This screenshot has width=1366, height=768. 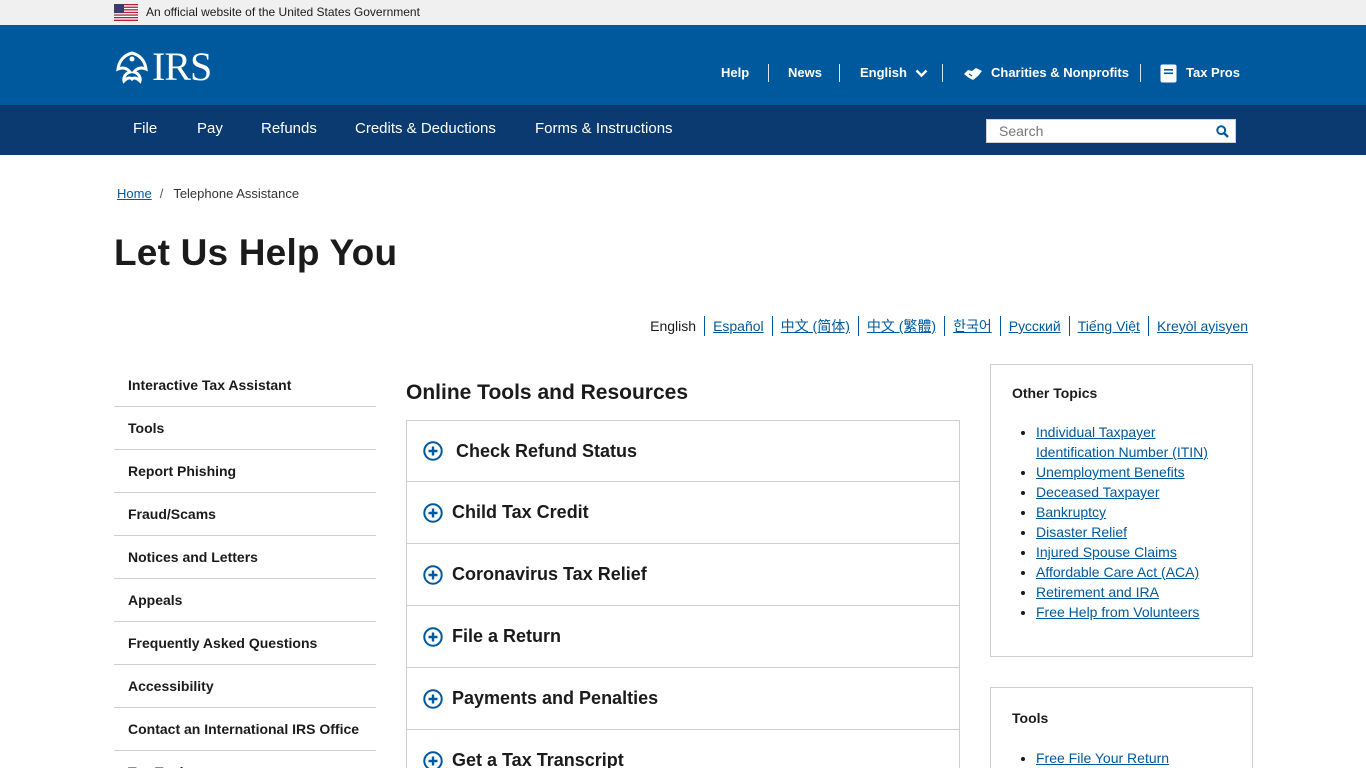 What do you see at coordinates (245, 759) in the screenshot?
I see `sidebar-item-tax-tools: Tax Tools` at bounding box center [245, 759].